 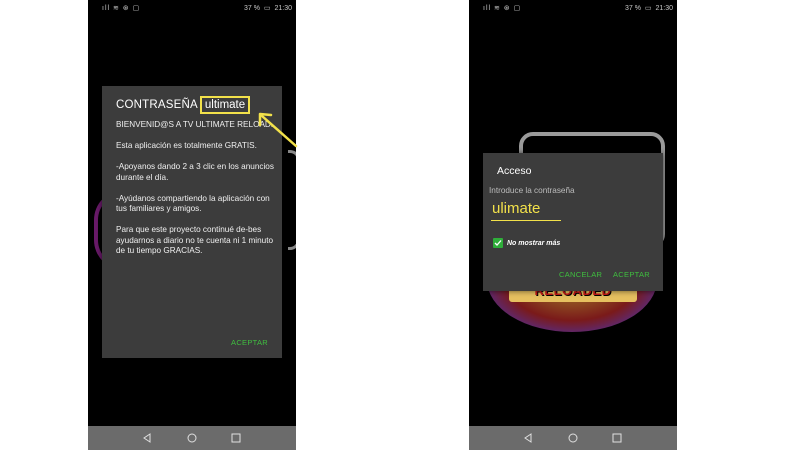 What do you see at coordinates (532, 190) in the screenshot?
I see `password-prompt: Introduce la contraseña` at bounding box center [532, 190].